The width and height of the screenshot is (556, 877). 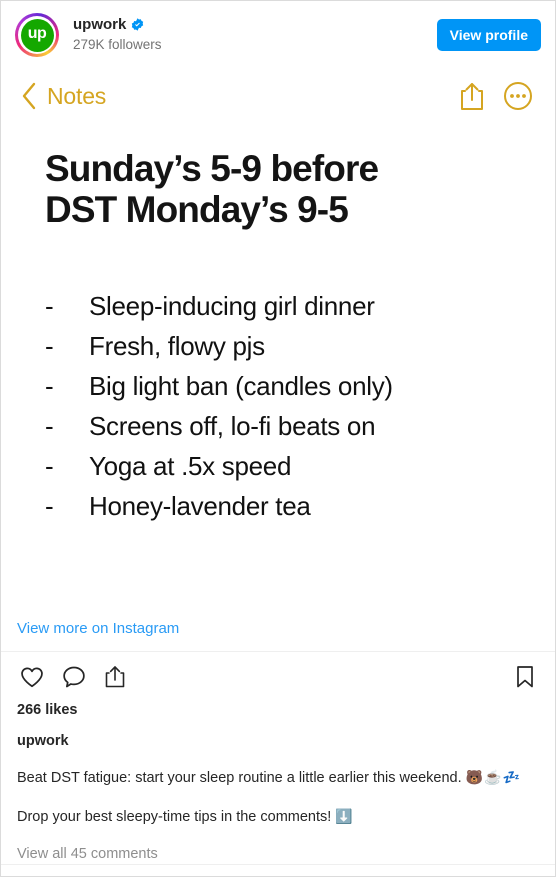 I want to click on action-icons-left, so click(x=73, y=677).